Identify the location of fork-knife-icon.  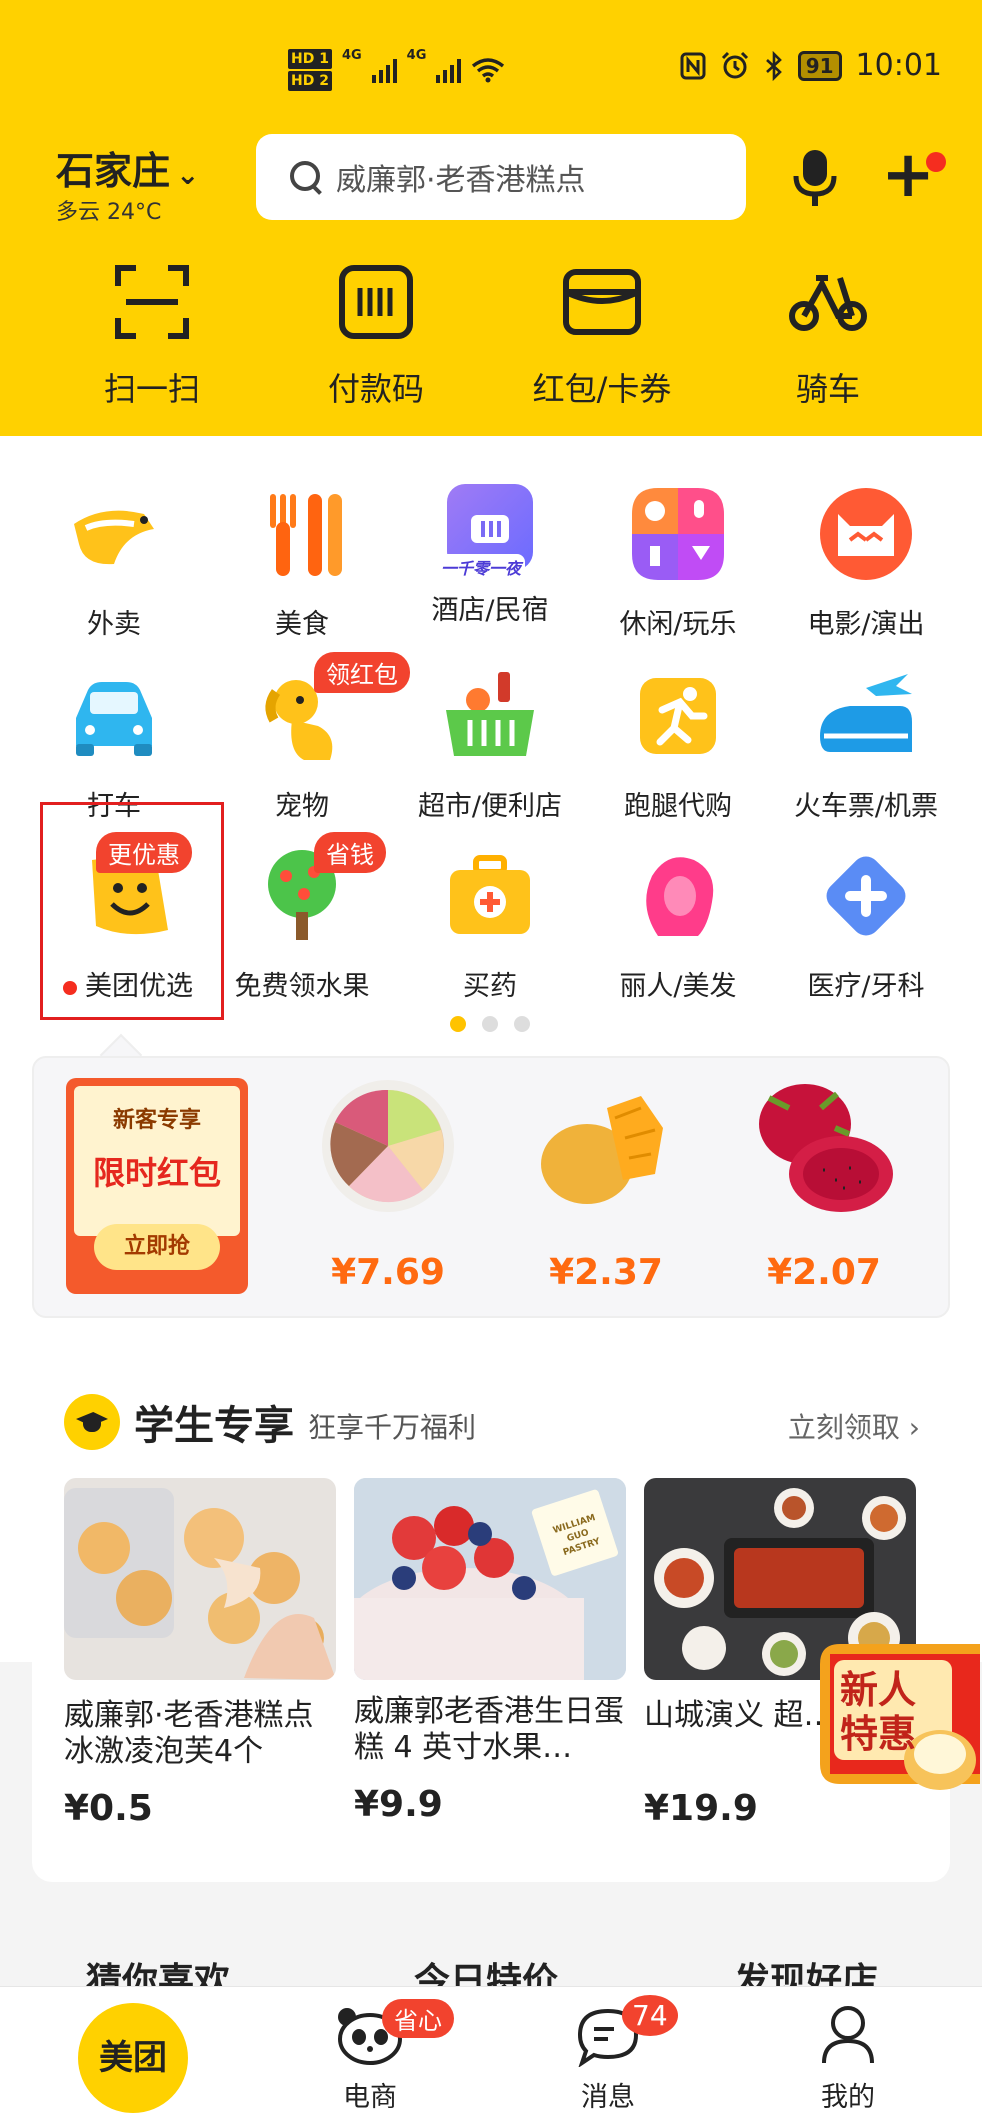
(306, 535).